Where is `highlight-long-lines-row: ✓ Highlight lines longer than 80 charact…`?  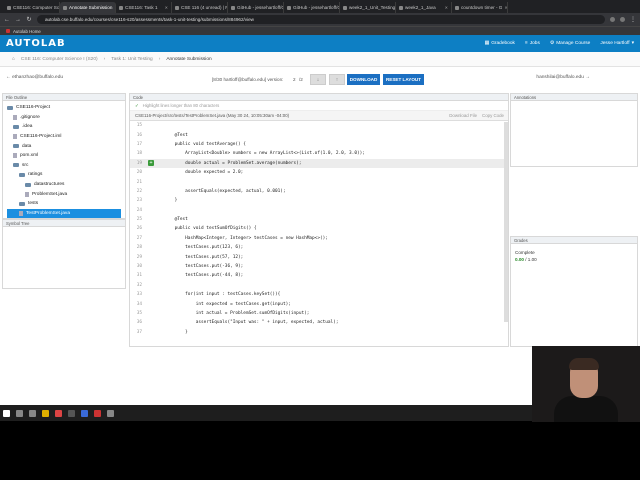
highlight-long-lines-row: ✓ Highlight lines longer than 80 charact… is located at coordinates (319, 106).